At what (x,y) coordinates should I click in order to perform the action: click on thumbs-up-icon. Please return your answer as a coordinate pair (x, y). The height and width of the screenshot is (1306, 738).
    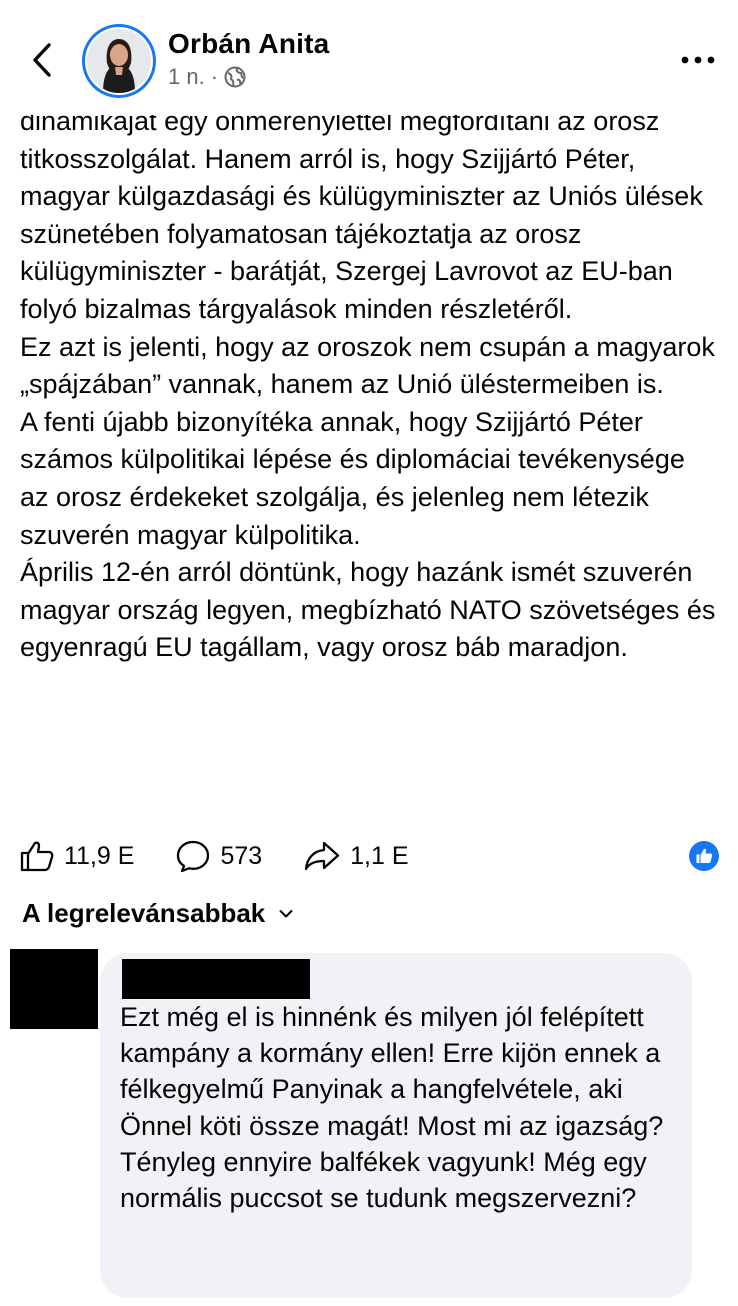
    Looking at the image, I should click on (37, 856).